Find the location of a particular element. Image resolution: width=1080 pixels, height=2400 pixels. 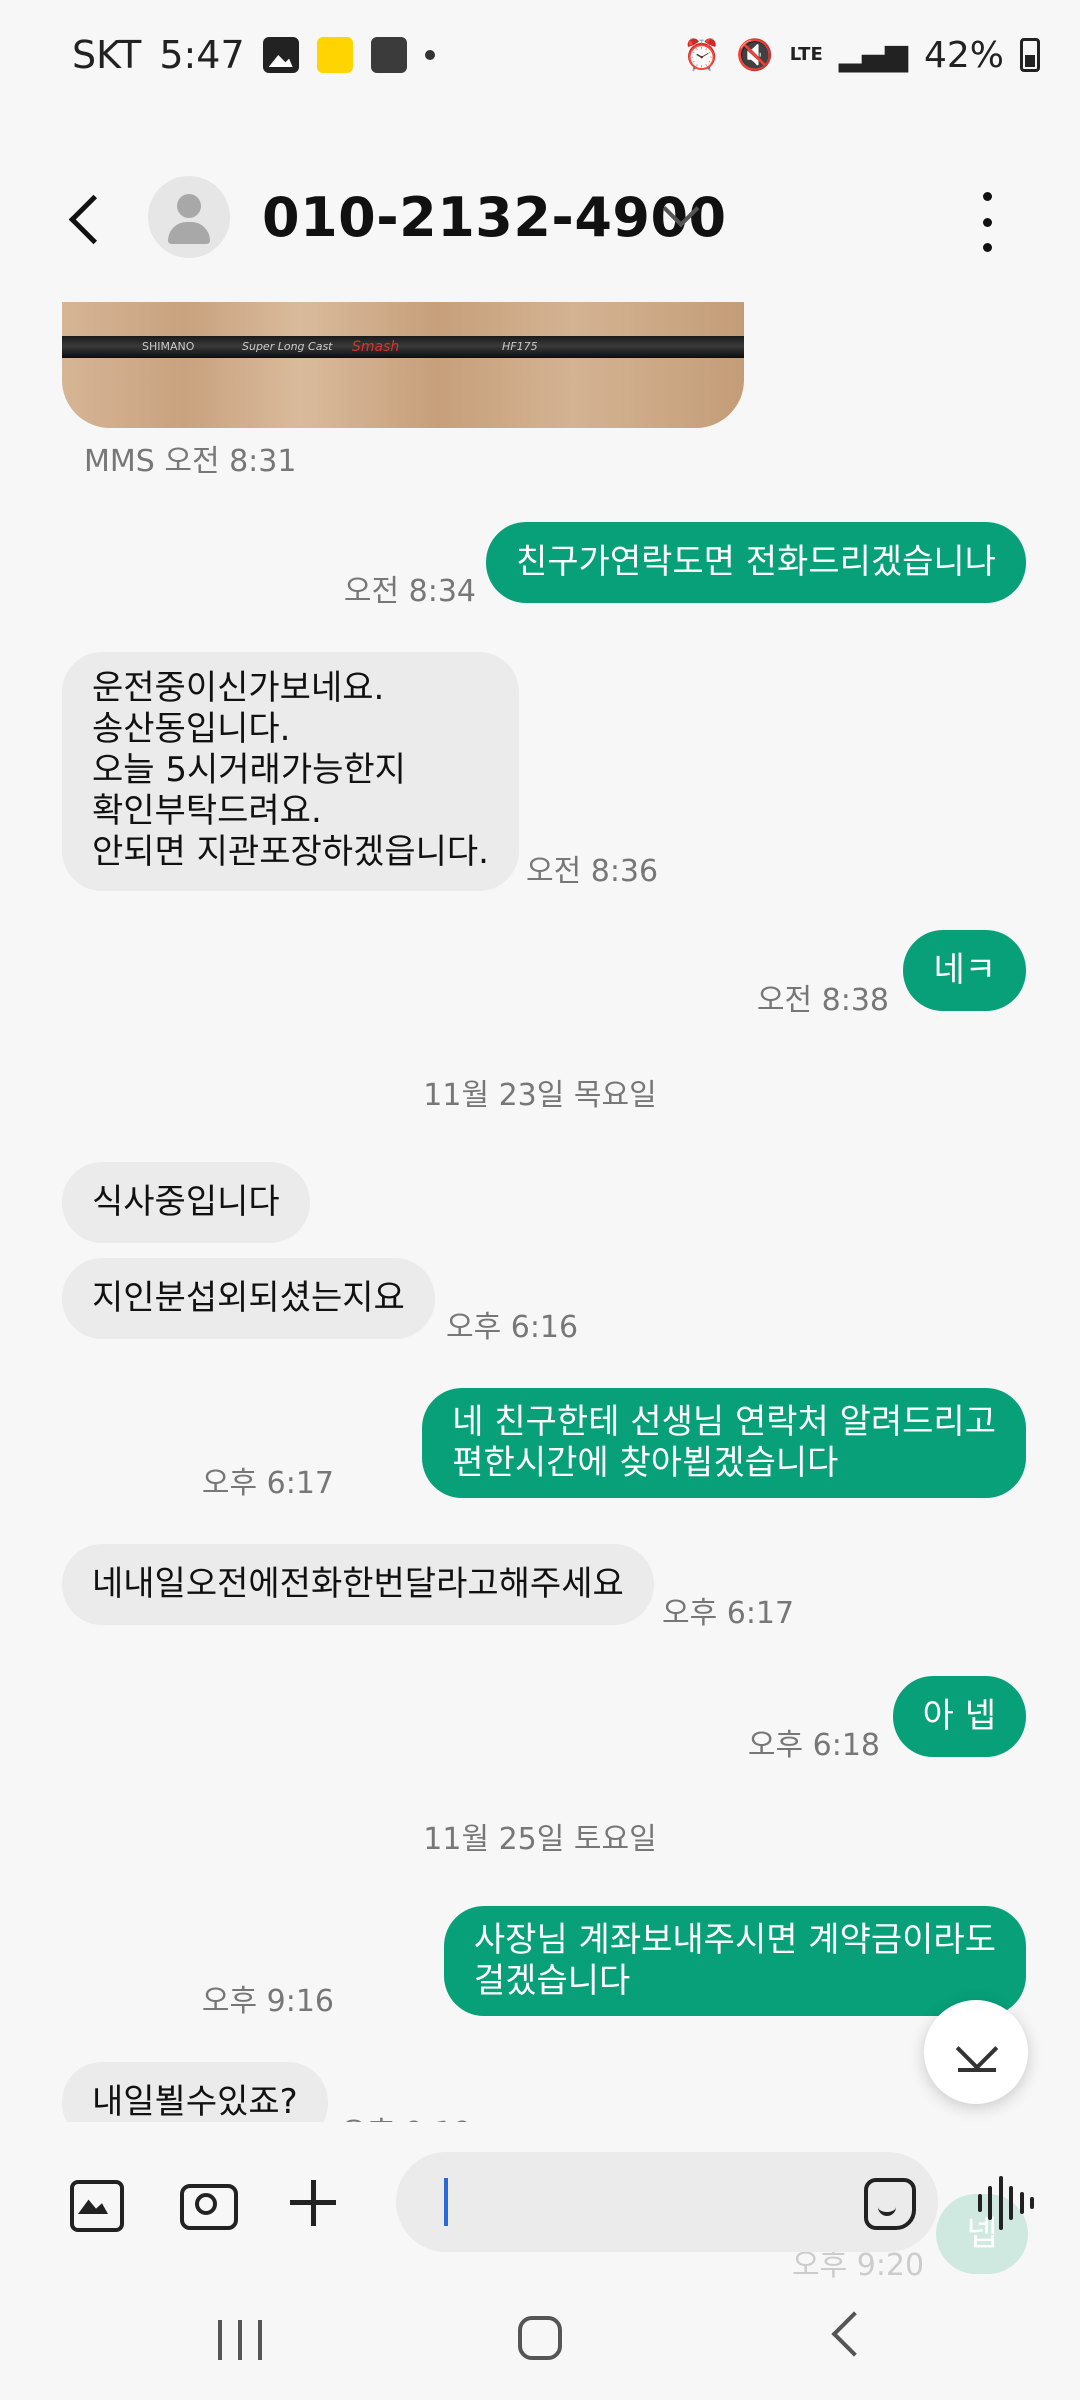

navigation-bar is located at coordinates (540, 2341).